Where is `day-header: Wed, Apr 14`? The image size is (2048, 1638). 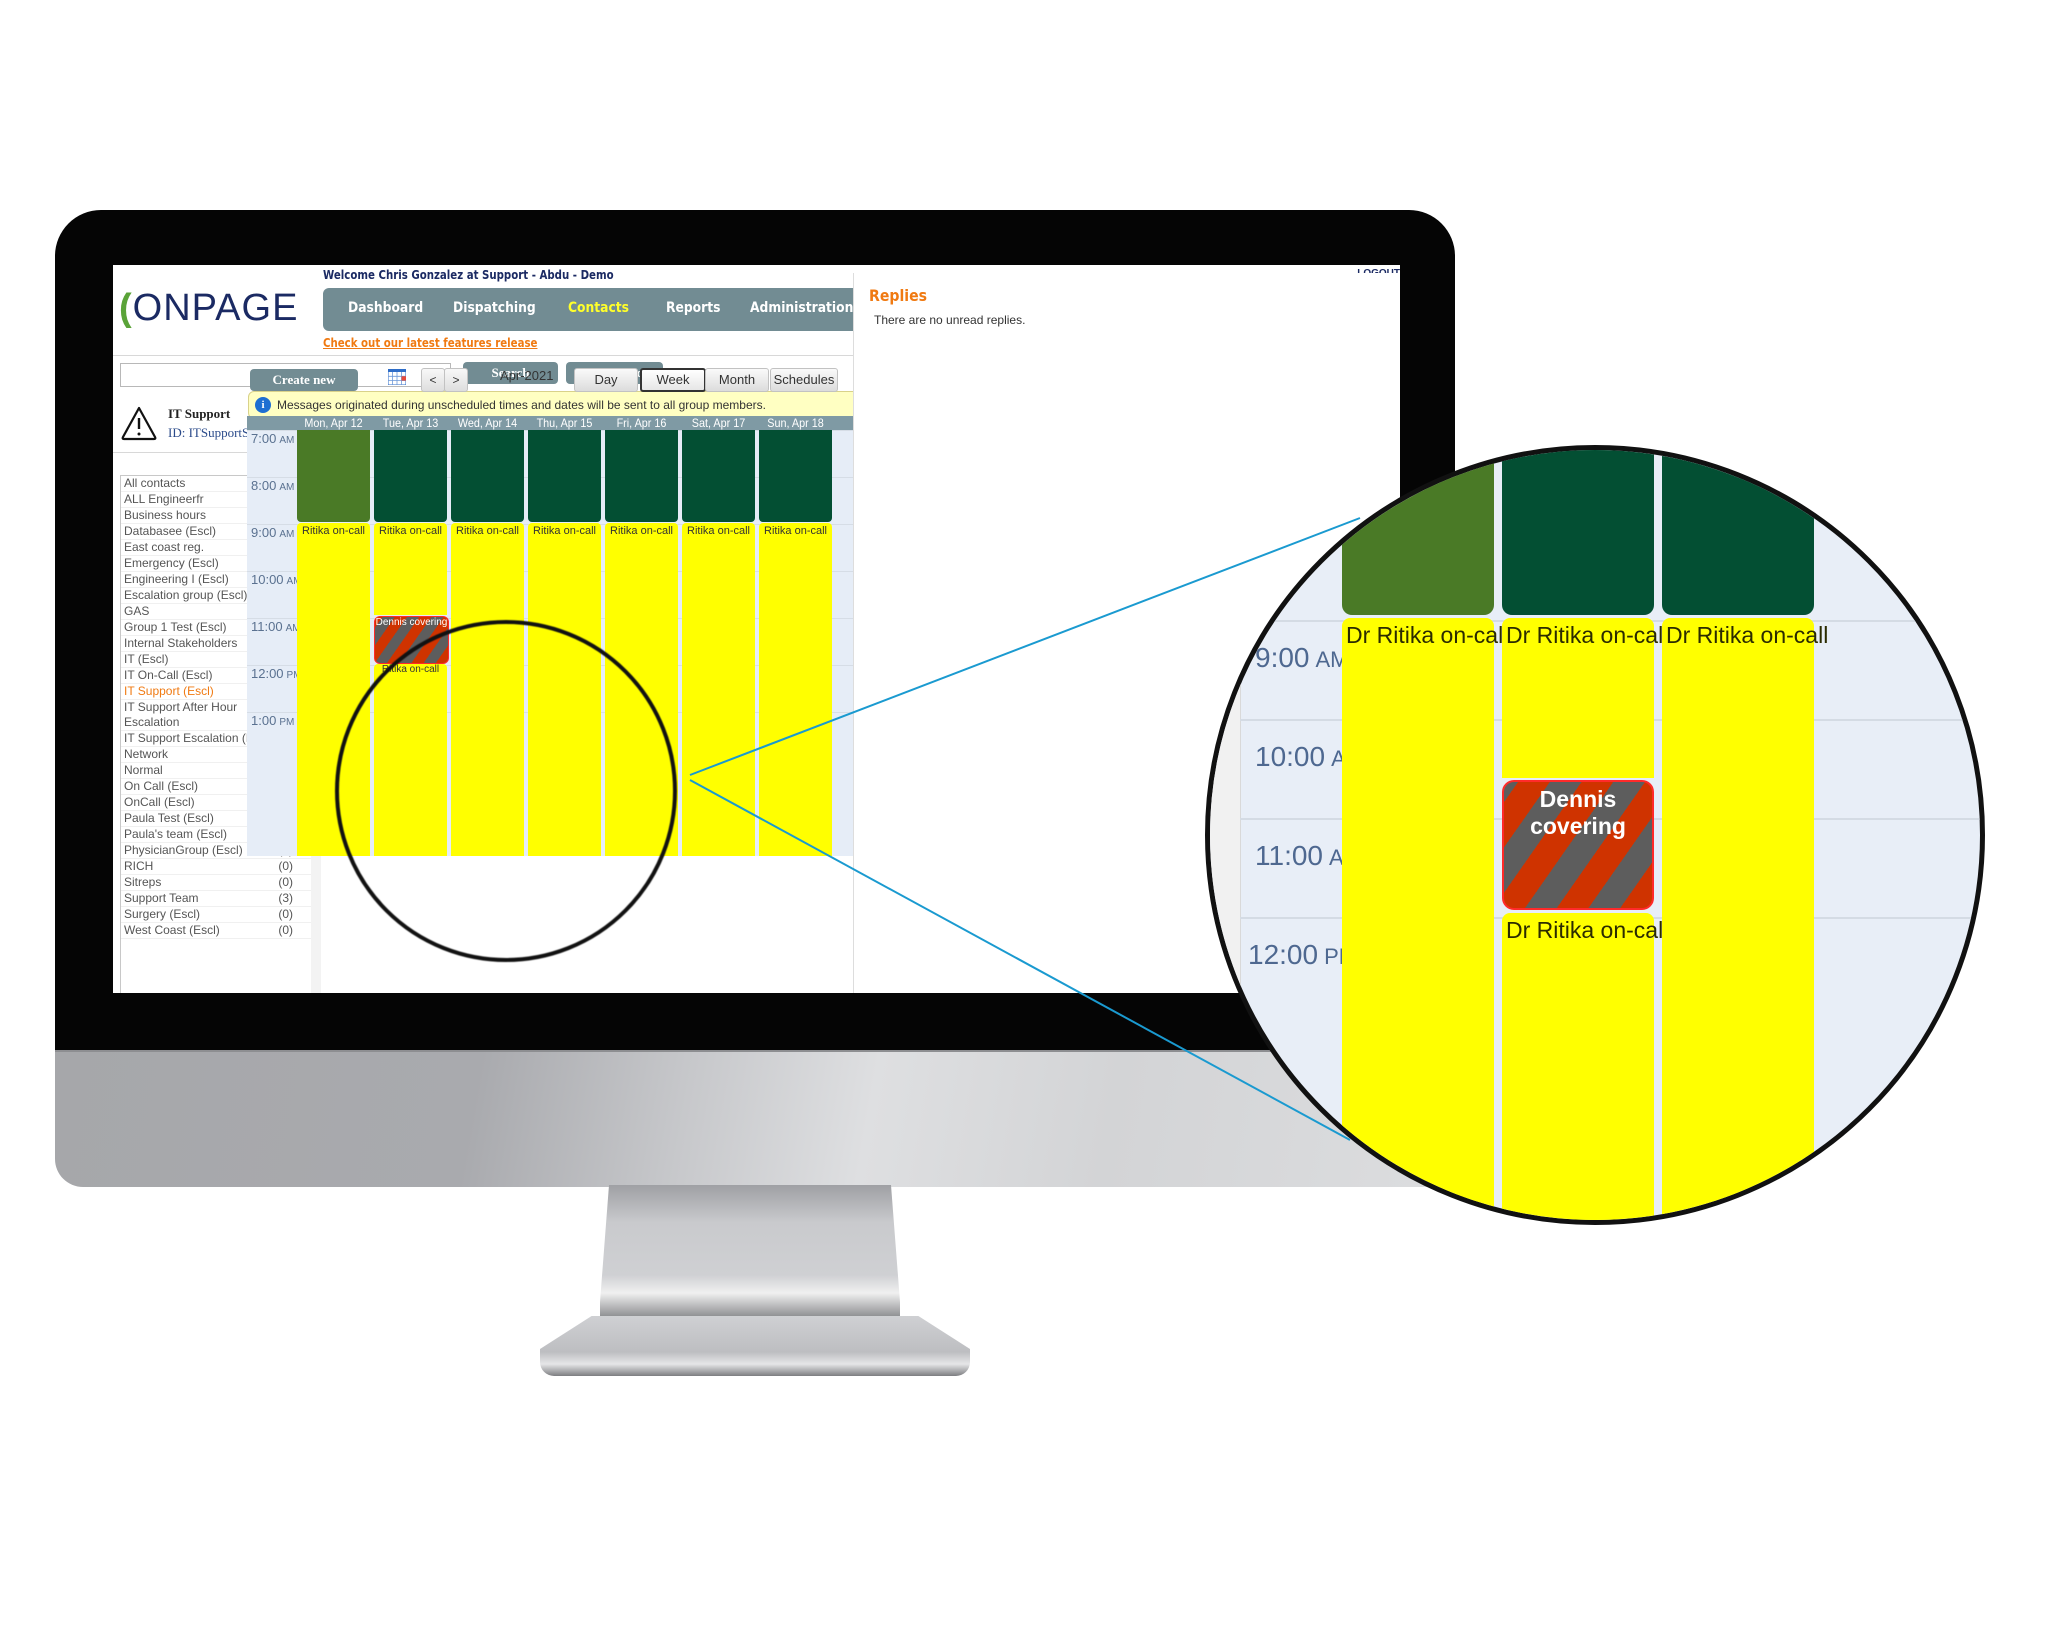 day-header: Wed, Apr 14 is located at coordinates (487, 423).